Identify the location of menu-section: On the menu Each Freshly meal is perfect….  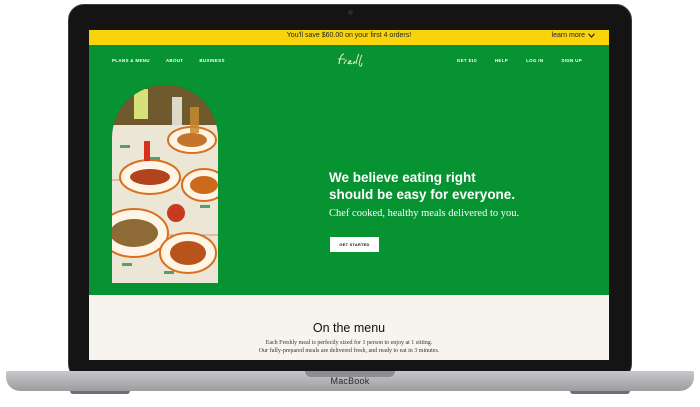
(349, 327).